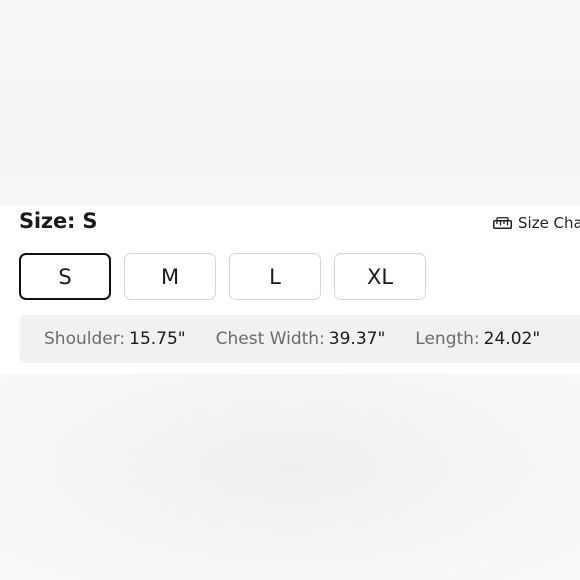  What do you see at coordinates (447, 339) in the screenshot?
I see `measurement-label: Length:` at bounding box center [447, 339].